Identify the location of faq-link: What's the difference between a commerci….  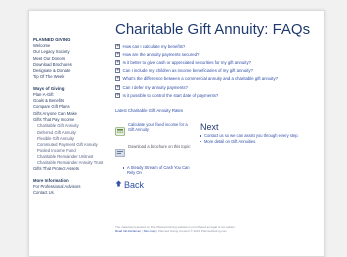
(201, 78).